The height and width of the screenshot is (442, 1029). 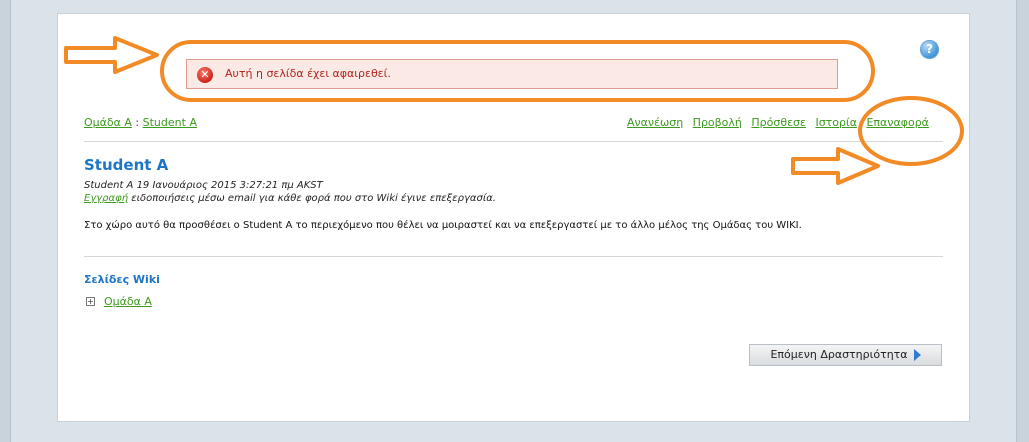 What do you see at coordinates (778, 122) in the screenshot?
I see `add-link: Πρόσθεσε` at bounding box center [778, 122].